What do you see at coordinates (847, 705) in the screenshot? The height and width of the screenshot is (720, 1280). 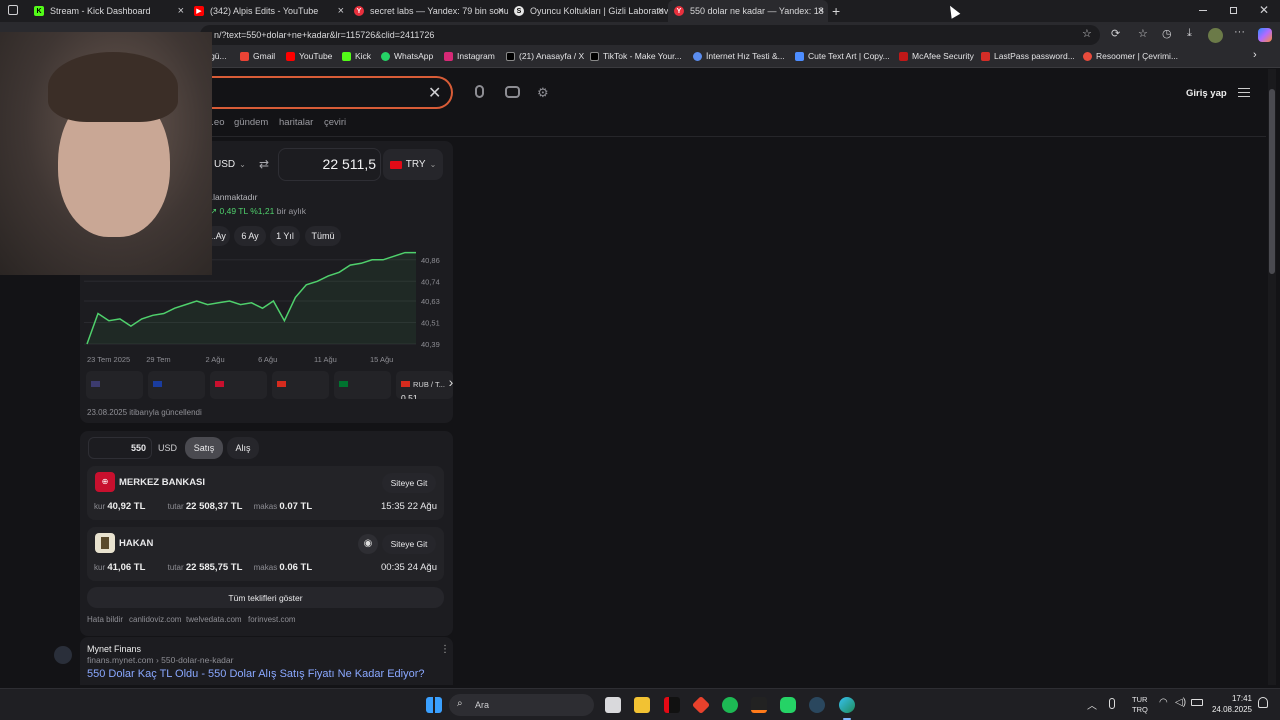 I see `edge-icon` at bounding box center [847, 705].